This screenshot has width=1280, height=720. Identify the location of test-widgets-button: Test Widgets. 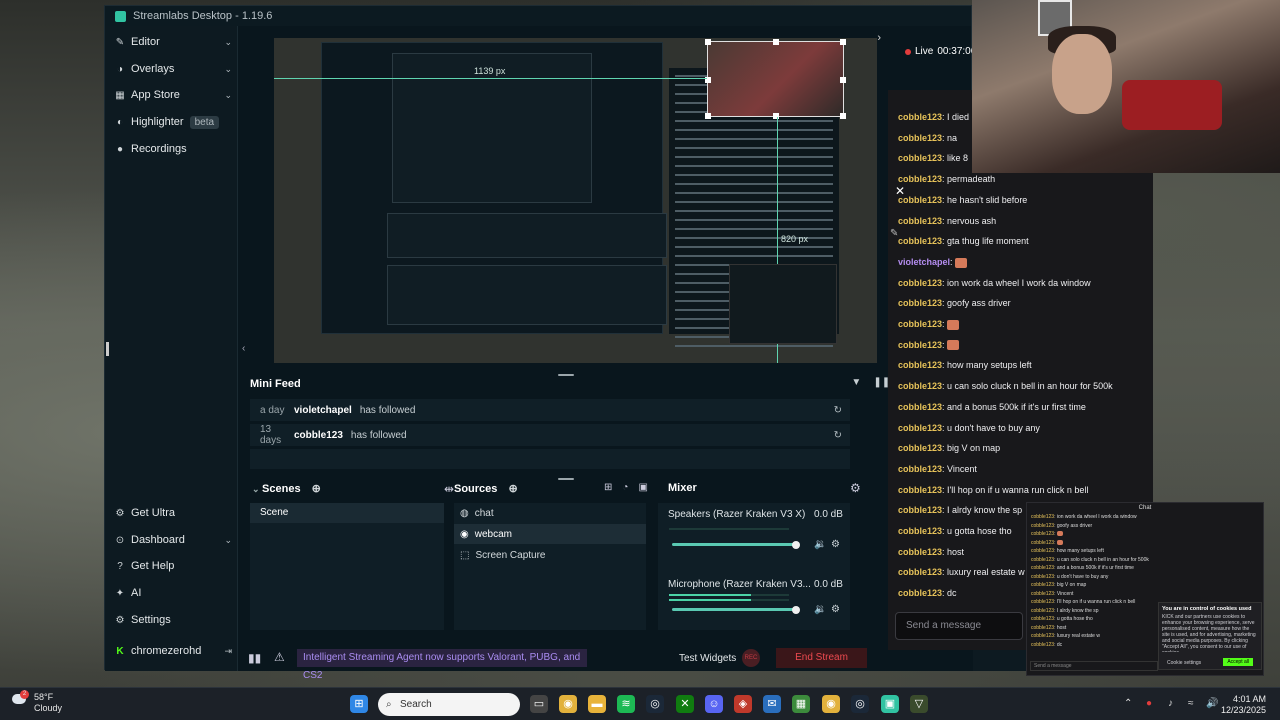
(707, 658).